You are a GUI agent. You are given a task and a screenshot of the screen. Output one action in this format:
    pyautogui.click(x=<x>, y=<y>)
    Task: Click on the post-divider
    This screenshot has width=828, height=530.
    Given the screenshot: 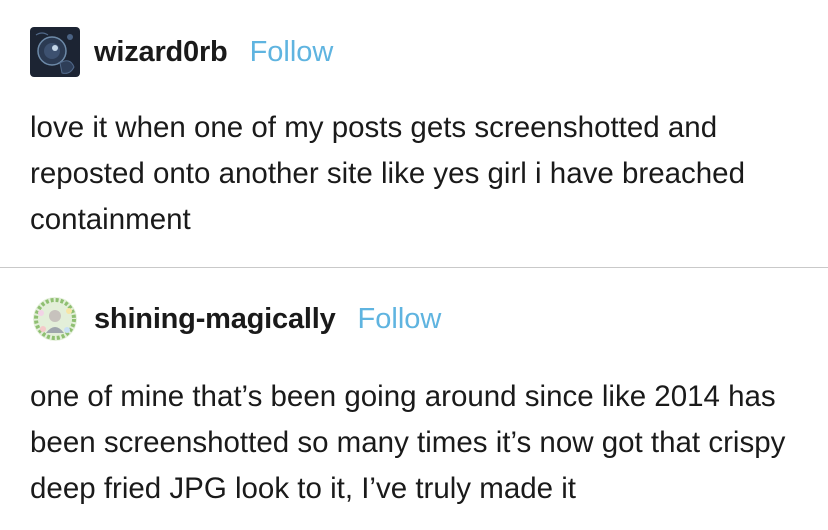 What is the action you would take?
    pyautogui.click(x=414, y=267)
    